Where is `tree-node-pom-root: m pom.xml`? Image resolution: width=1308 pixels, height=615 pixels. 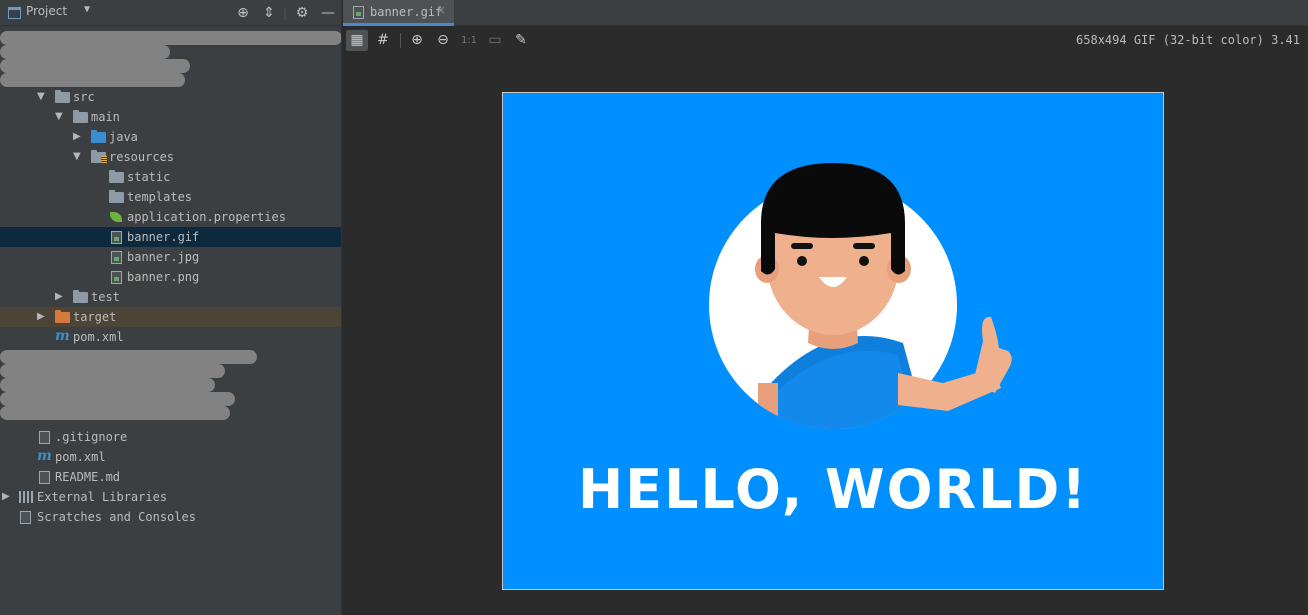
tree-node-pom-root: m pom.xml is located at coordinates (170, 457).